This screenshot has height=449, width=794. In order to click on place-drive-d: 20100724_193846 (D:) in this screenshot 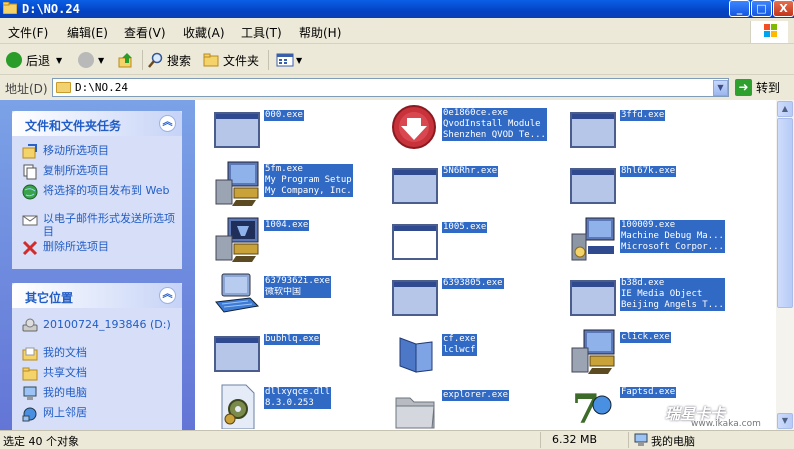, I will do `click(102, 326)`.